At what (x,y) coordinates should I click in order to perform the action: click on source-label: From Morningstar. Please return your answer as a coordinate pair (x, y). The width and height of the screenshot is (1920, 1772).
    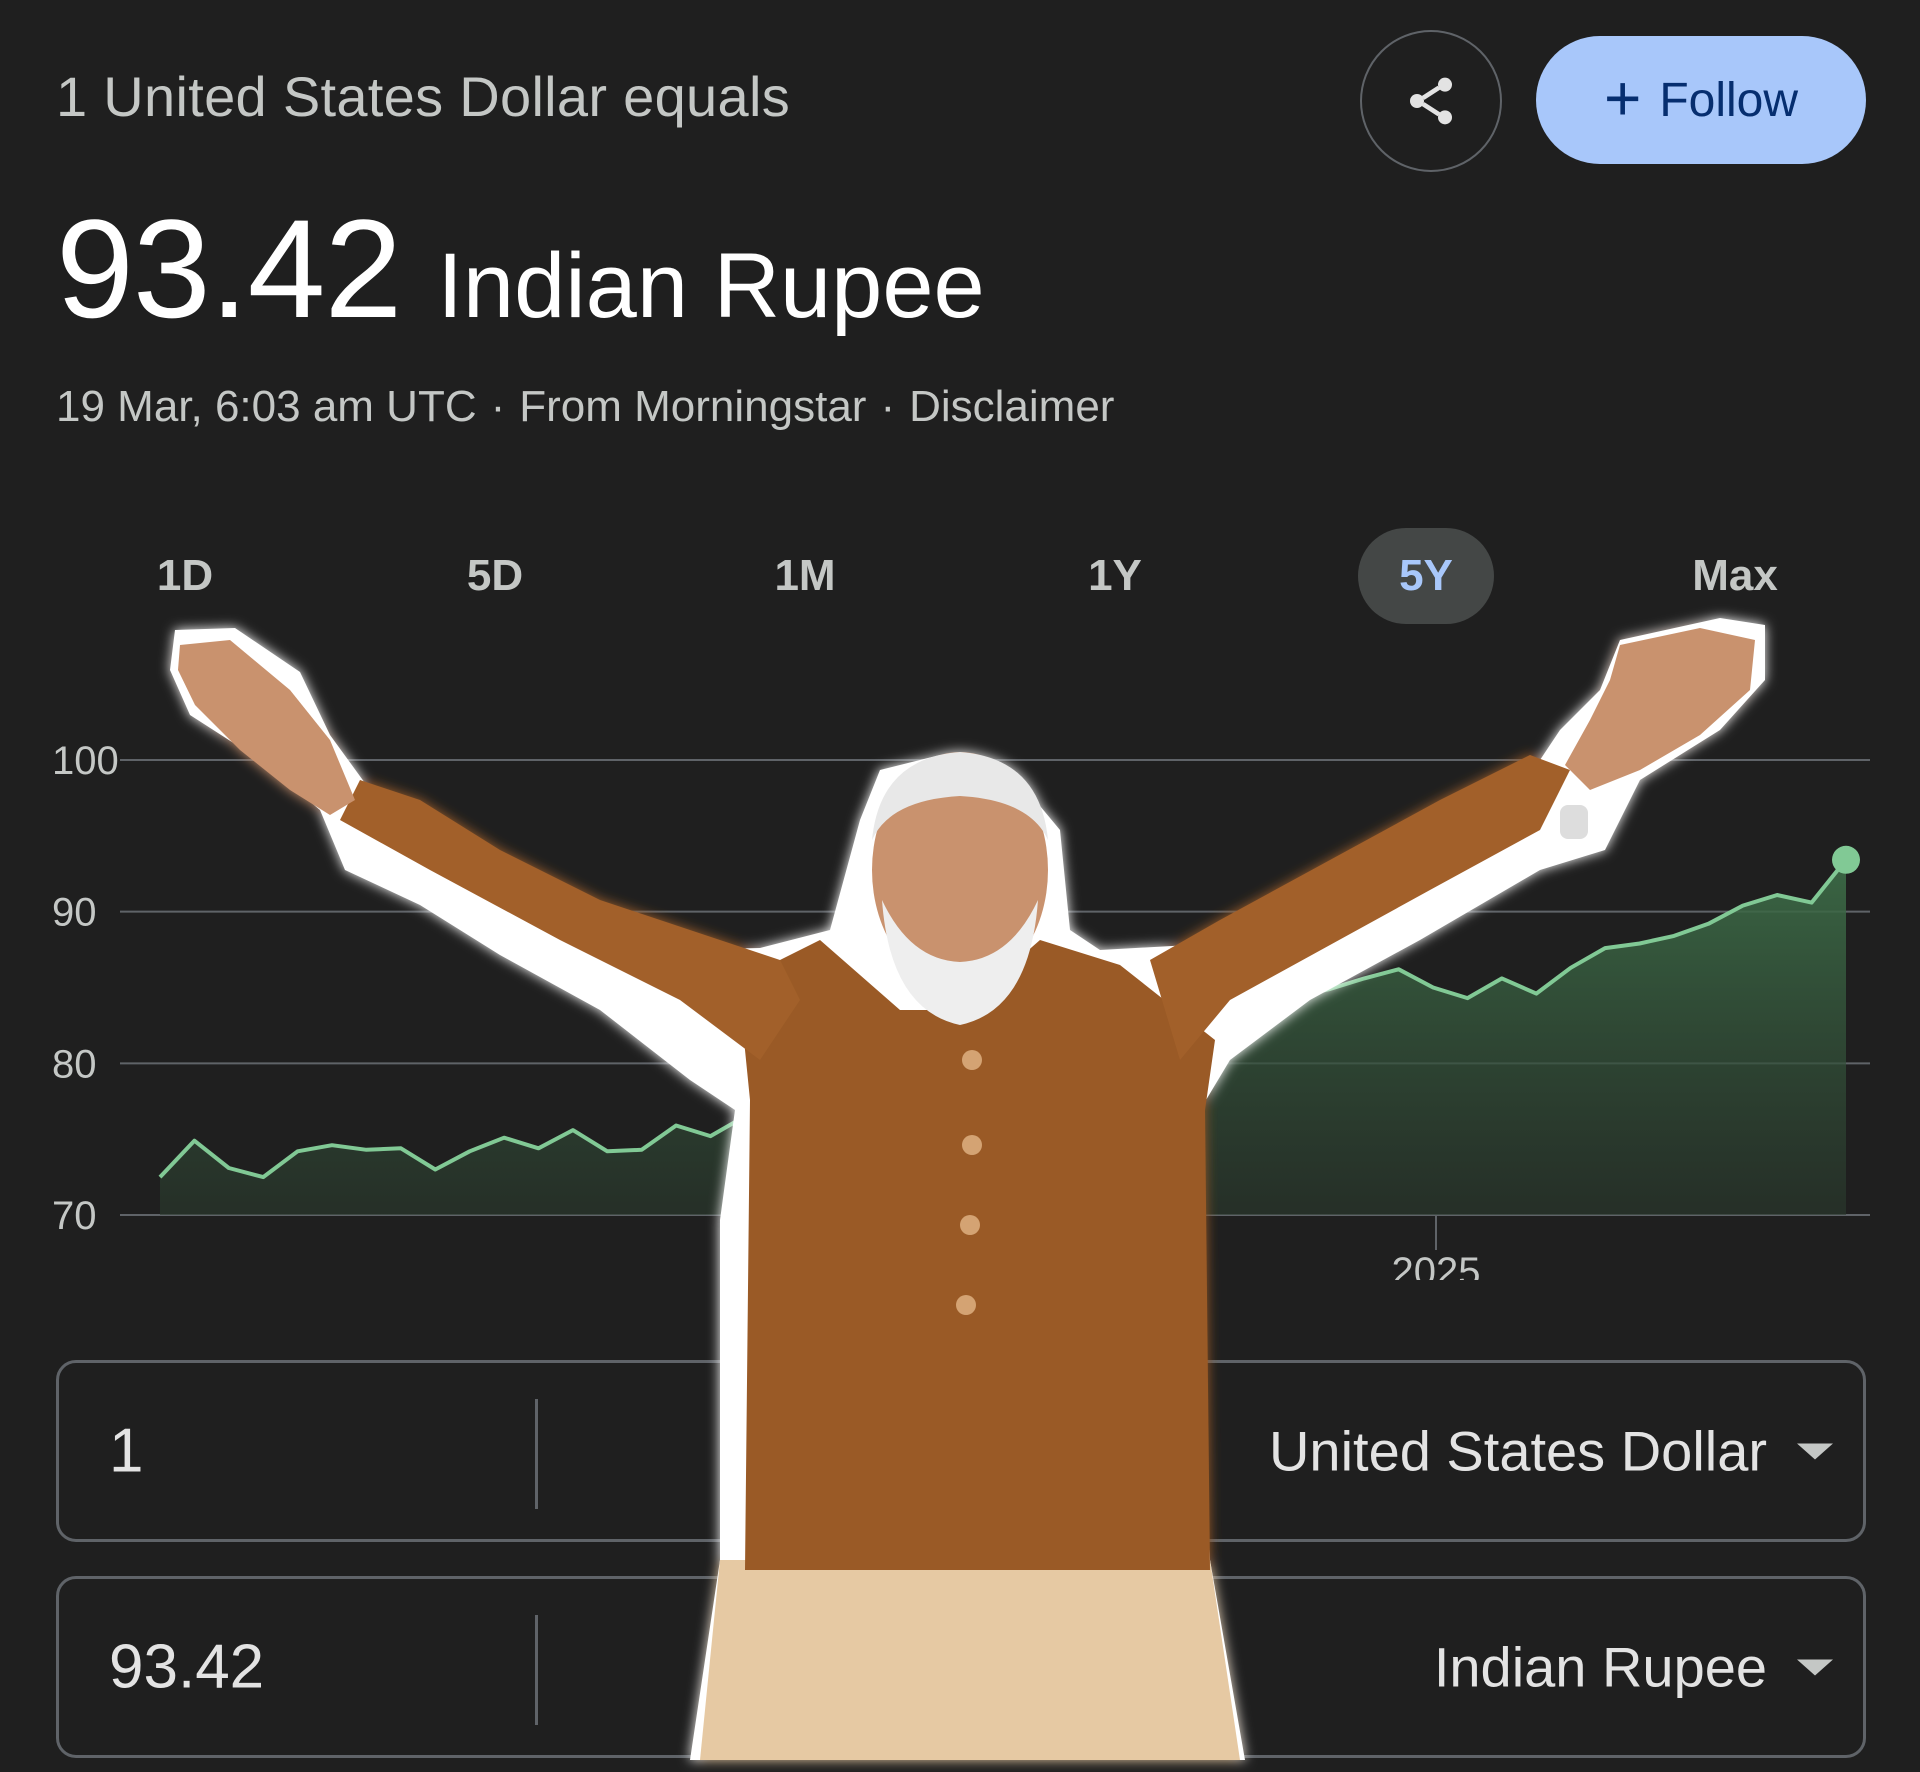
    Looking at the image, I should click on (693, 406).